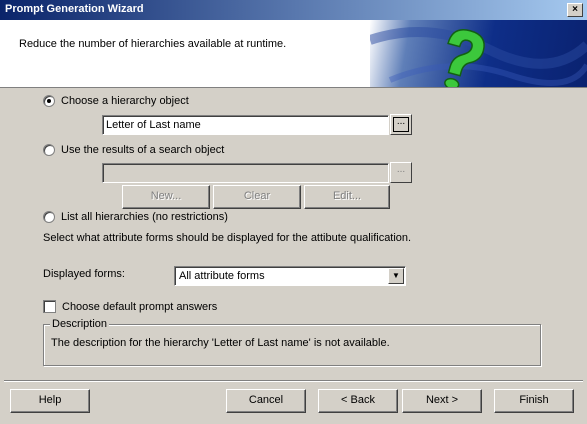 The width and height of the screenshot is (587, 424). Describe the element at coordinates (245, 173) in the screenshot. I see `search-object-field` at that location.